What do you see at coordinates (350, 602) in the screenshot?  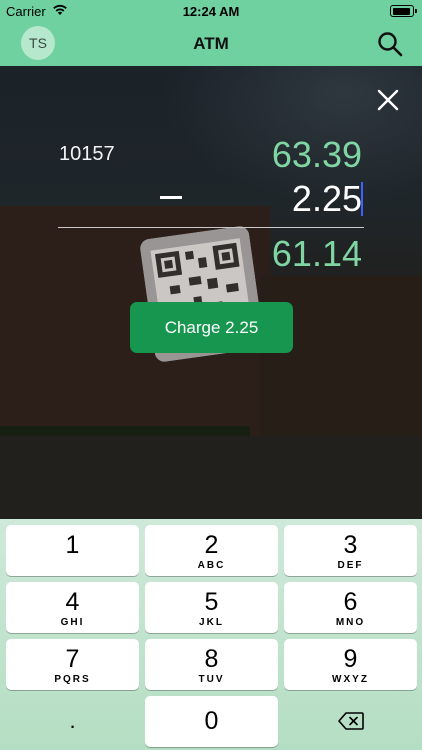 I see `key-digit: 6` at bounding box center [350, 602].